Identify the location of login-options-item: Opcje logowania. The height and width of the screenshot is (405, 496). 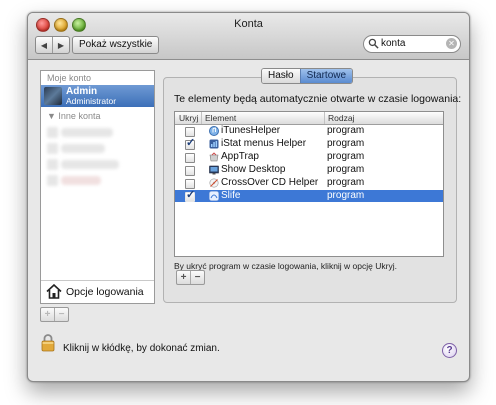
(97, 291).